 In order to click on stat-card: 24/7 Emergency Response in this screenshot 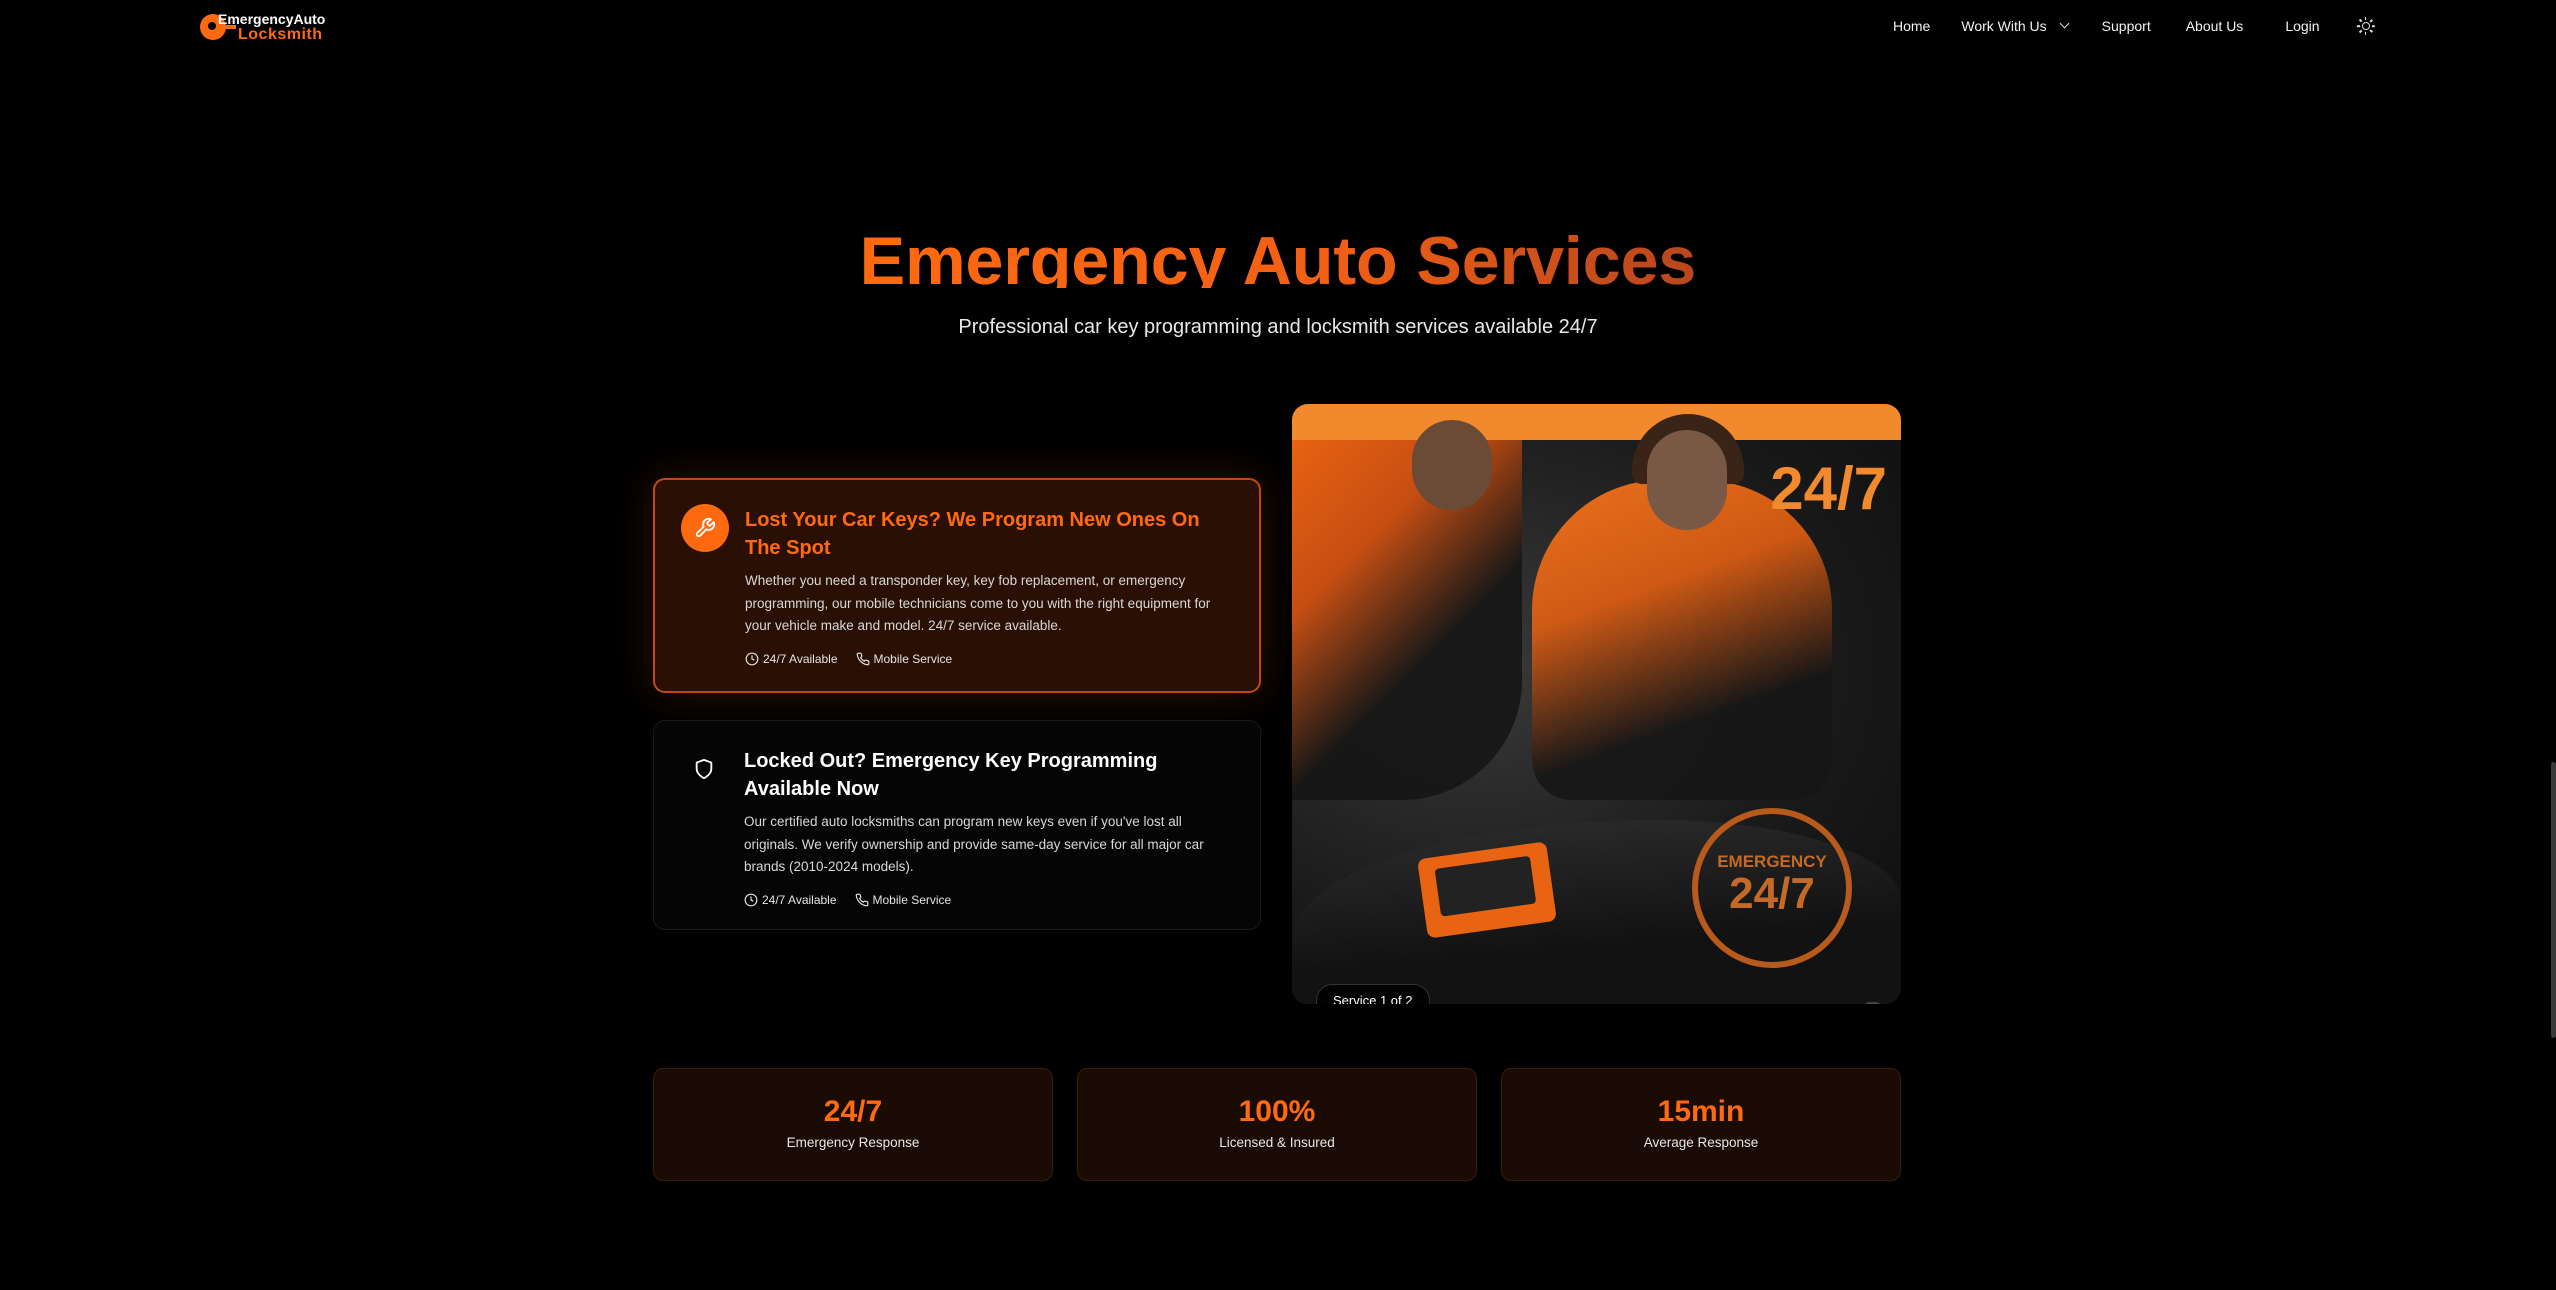, I will do `click(853, 1124)`.